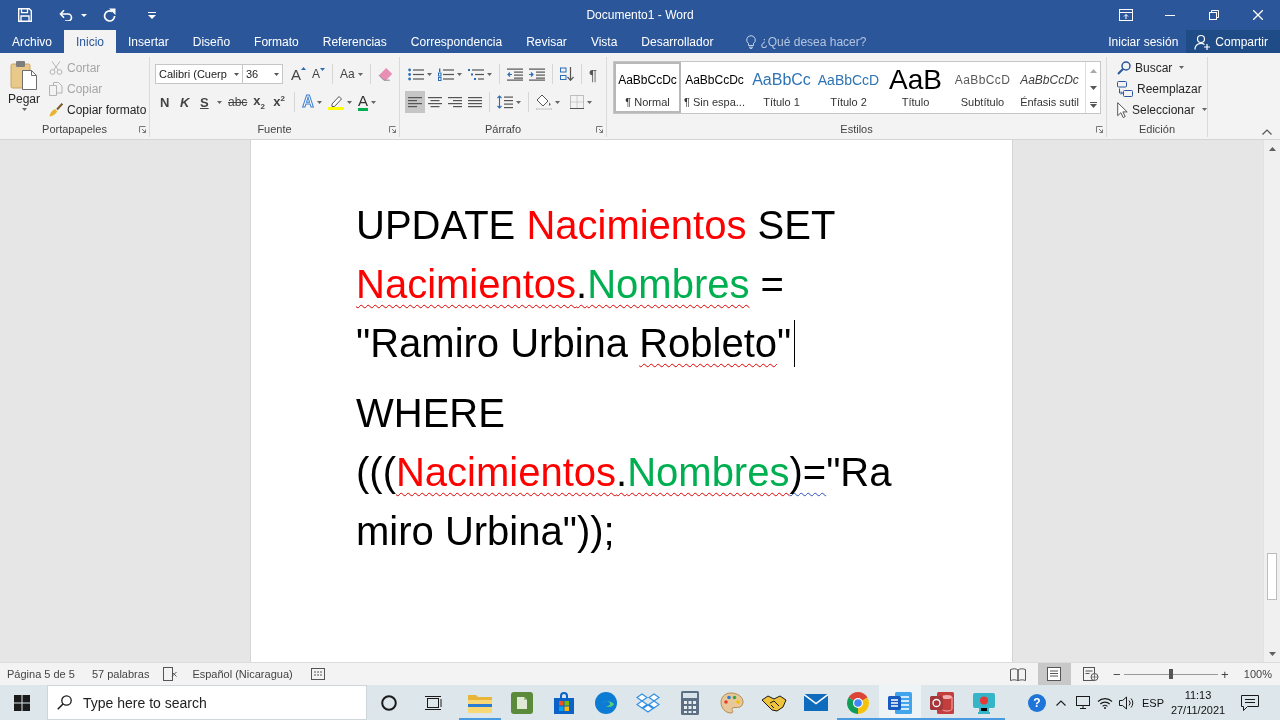 The width and height of the screenshot is (1280, 720). I want to click on clock-button: 11:13 27/11/2021, so click(1198, 702).